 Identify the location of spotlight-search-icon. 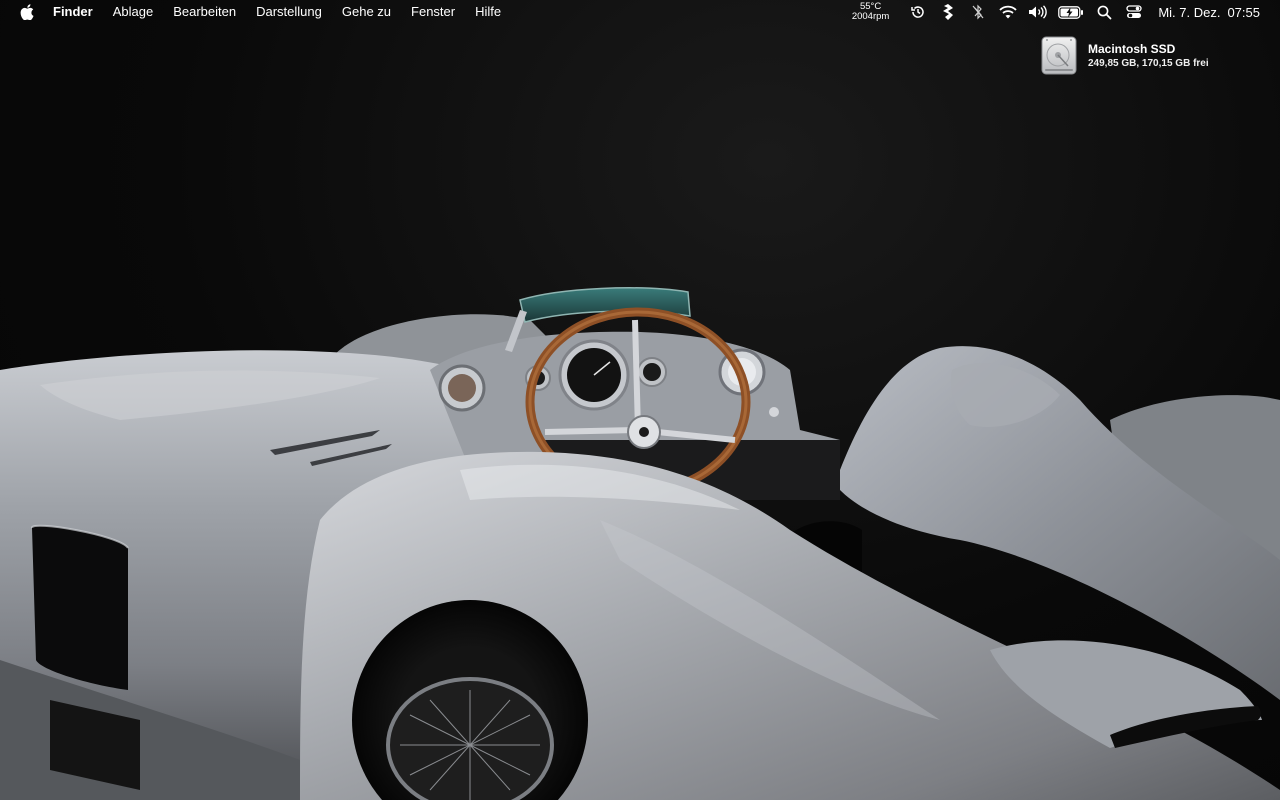
(1104, 12).